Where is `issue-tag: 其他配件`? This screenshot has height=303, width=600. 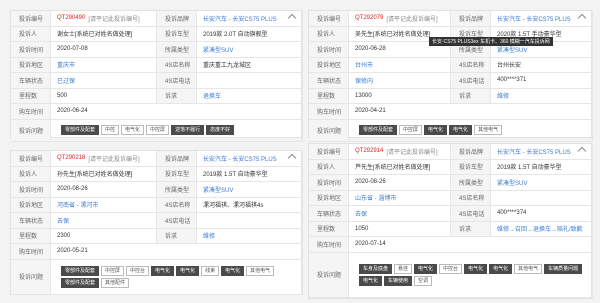
issue-tag: 其他配件 is located at coordinates (115, 282).